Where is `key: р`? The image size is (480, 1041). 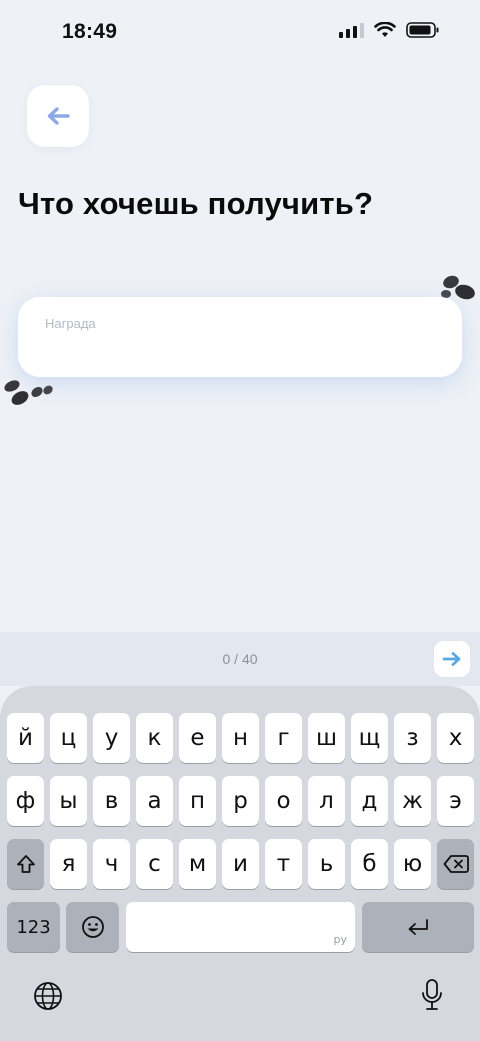
key: р is located at coordinates (240, 801).